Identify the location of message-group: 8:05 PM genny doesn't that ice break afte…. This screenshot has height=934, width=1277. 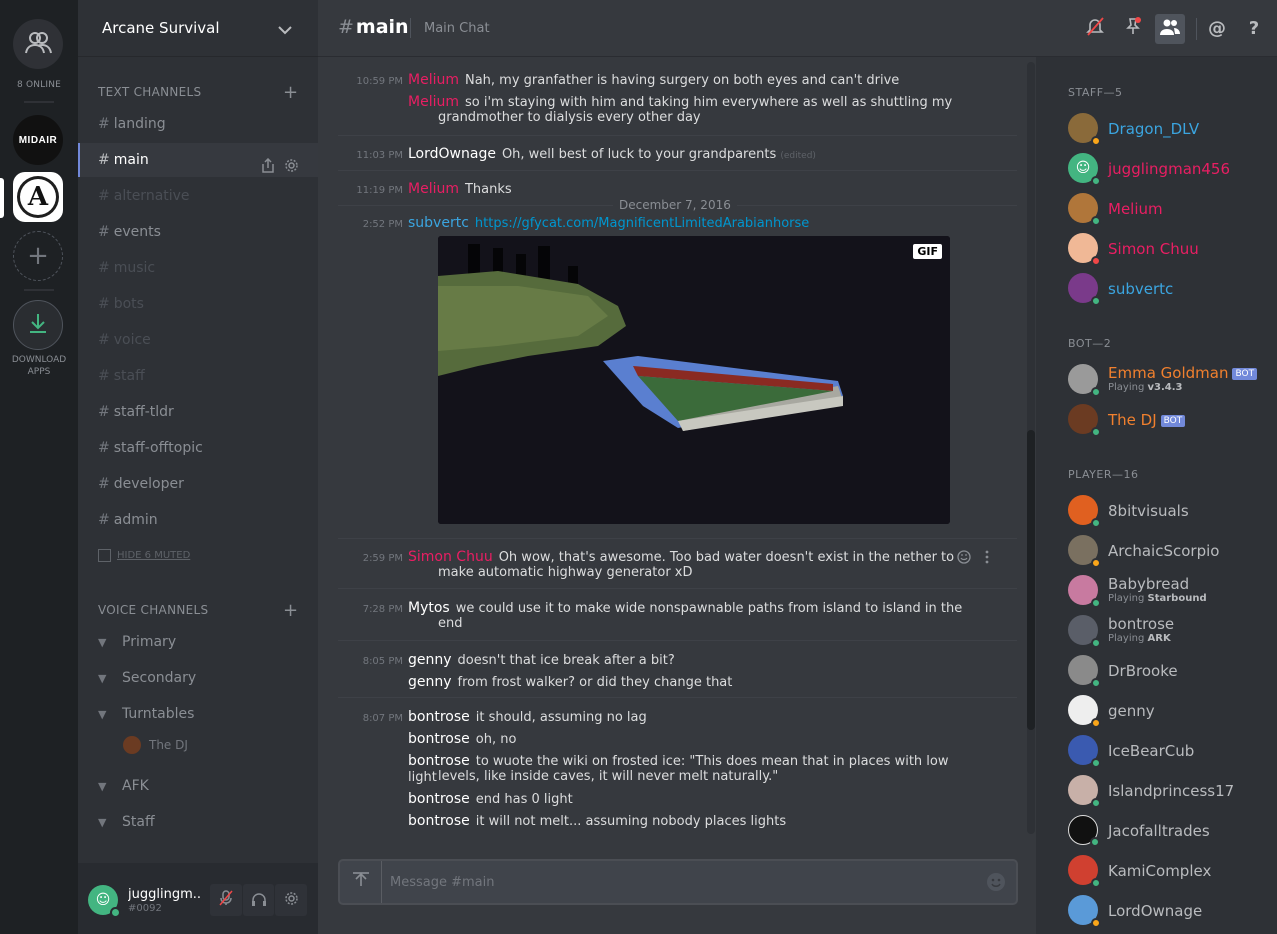
(677, 668).